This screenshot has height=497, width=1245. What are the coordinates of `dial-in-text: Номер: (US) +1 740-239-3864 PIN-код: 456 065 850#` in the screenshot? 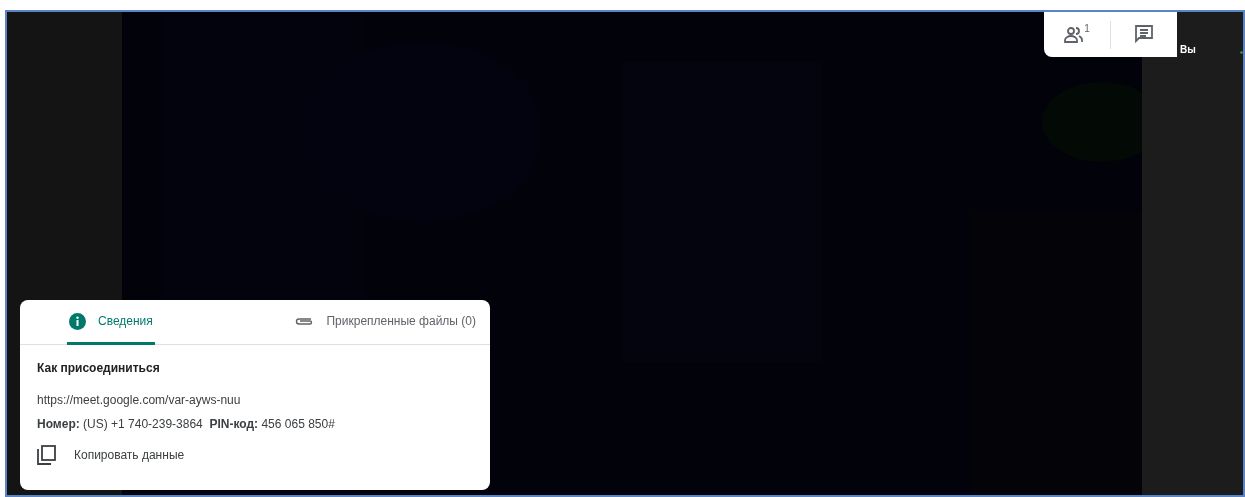 It's located at (186, 424).